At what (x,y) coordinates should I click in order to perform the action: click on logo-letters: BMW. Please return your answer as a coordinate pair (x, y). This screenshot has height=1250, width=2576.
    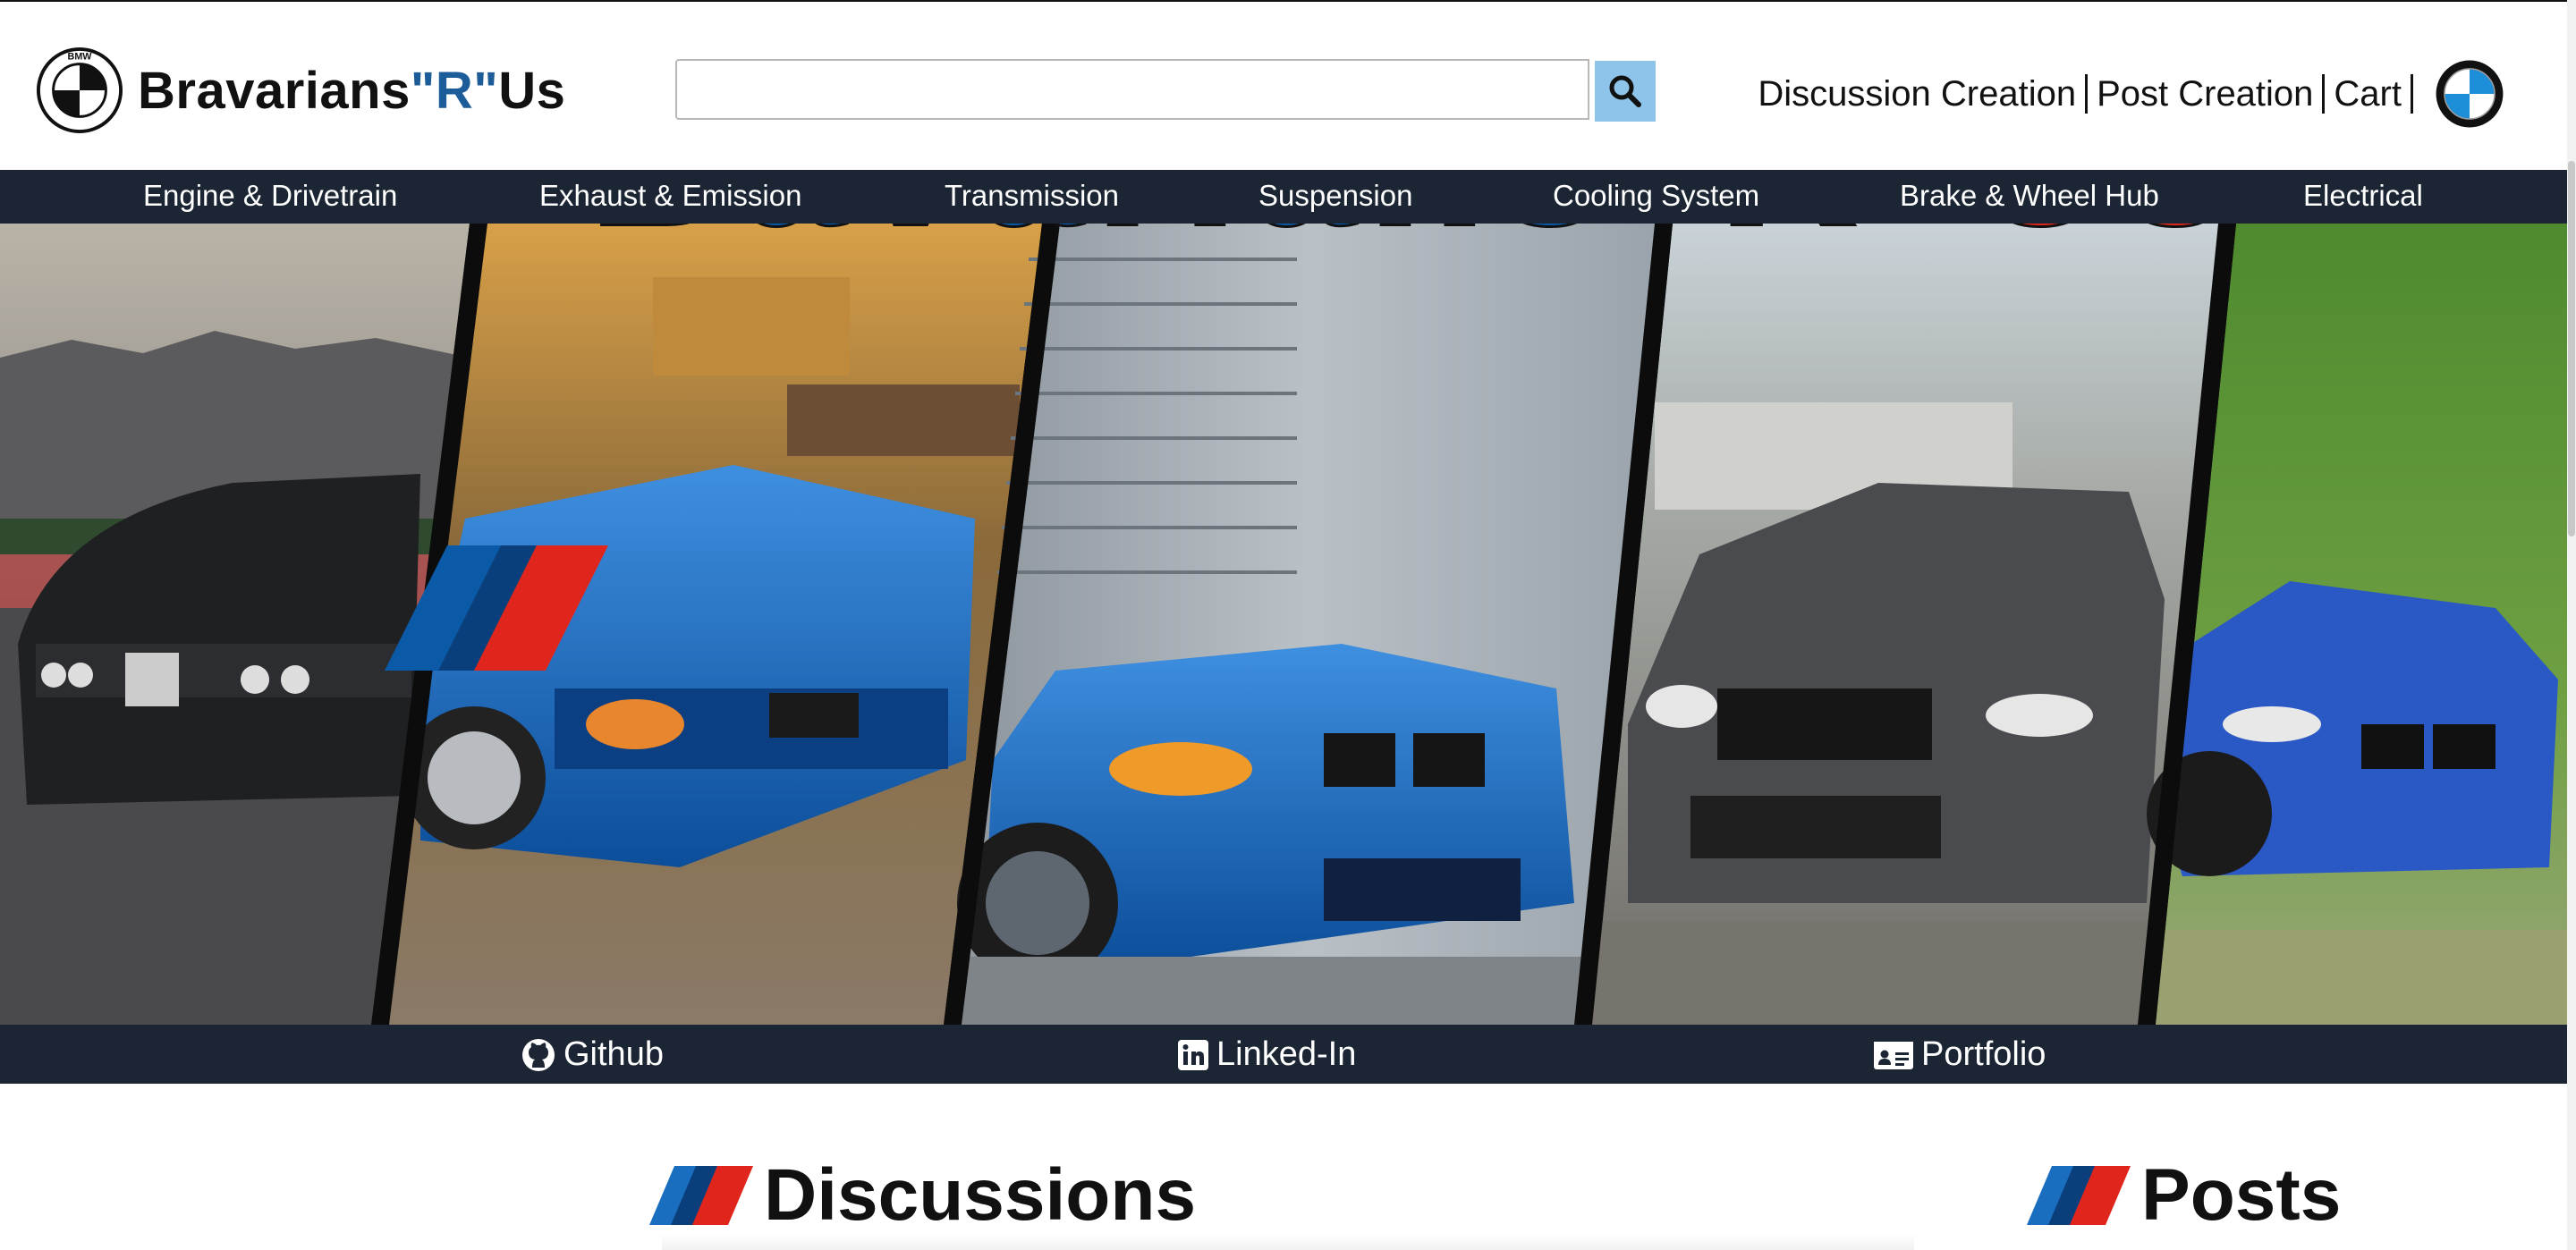
    Looking at the image, I should click on (80, 58).